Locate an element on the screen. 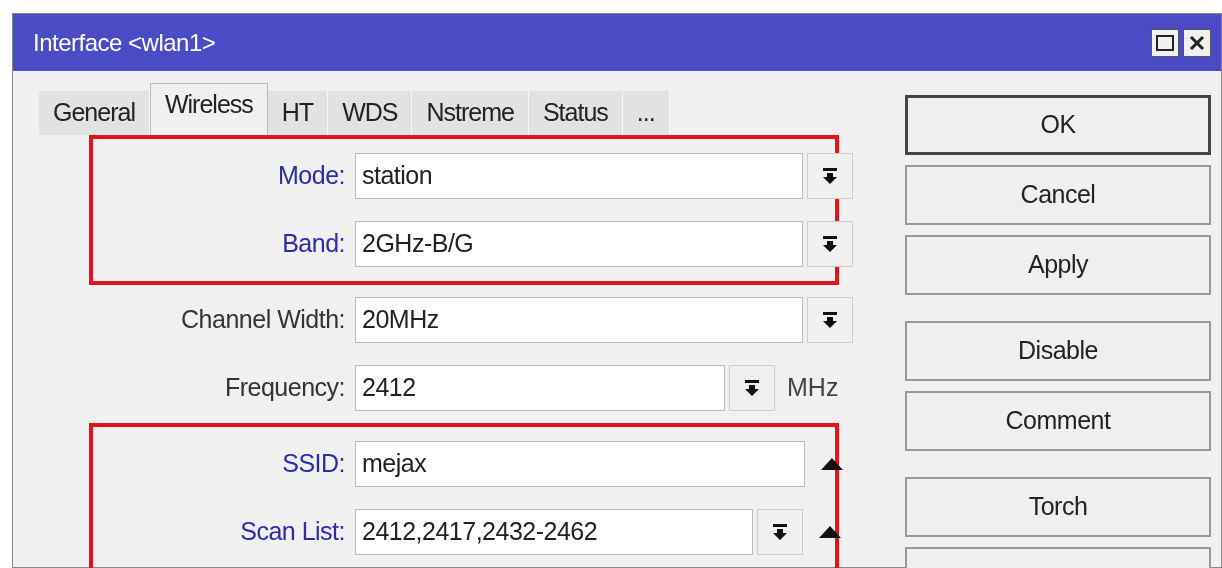  tab: Status is located at coordinates (575, 113).